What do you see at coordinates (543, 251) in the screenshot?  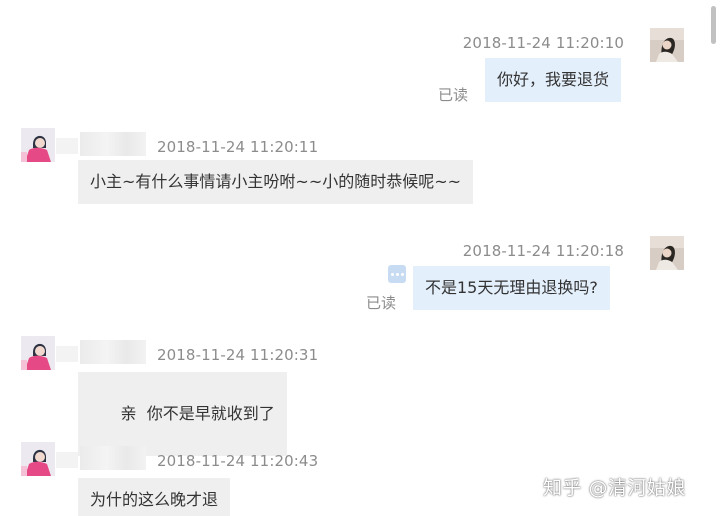 I see `message-timestamp: 2018-11-24 11:20:18` at bounding box center [543, 251].